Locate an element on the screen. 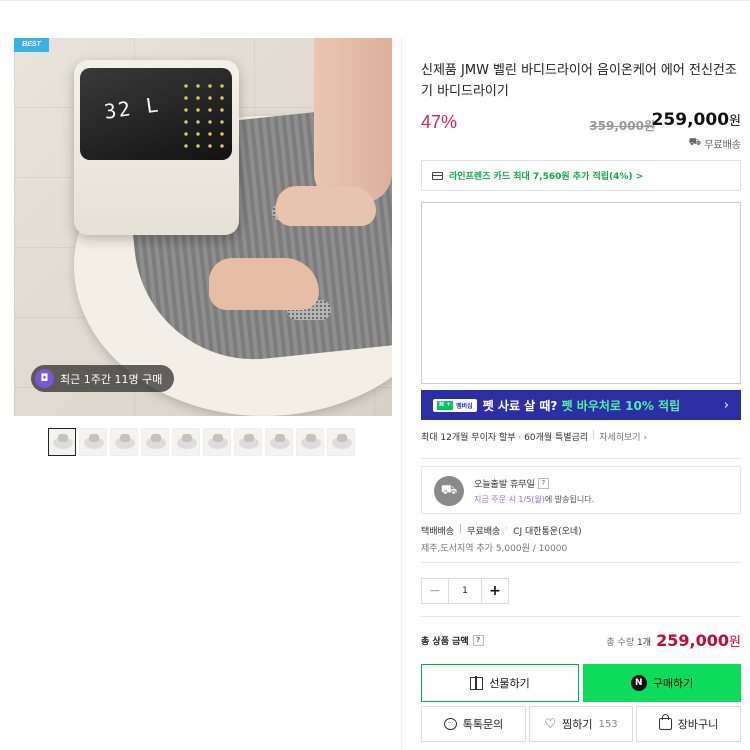 This screenshot has height=750, width=750. quantity-stepper: − 1 + is located at coordinates (465, 591).